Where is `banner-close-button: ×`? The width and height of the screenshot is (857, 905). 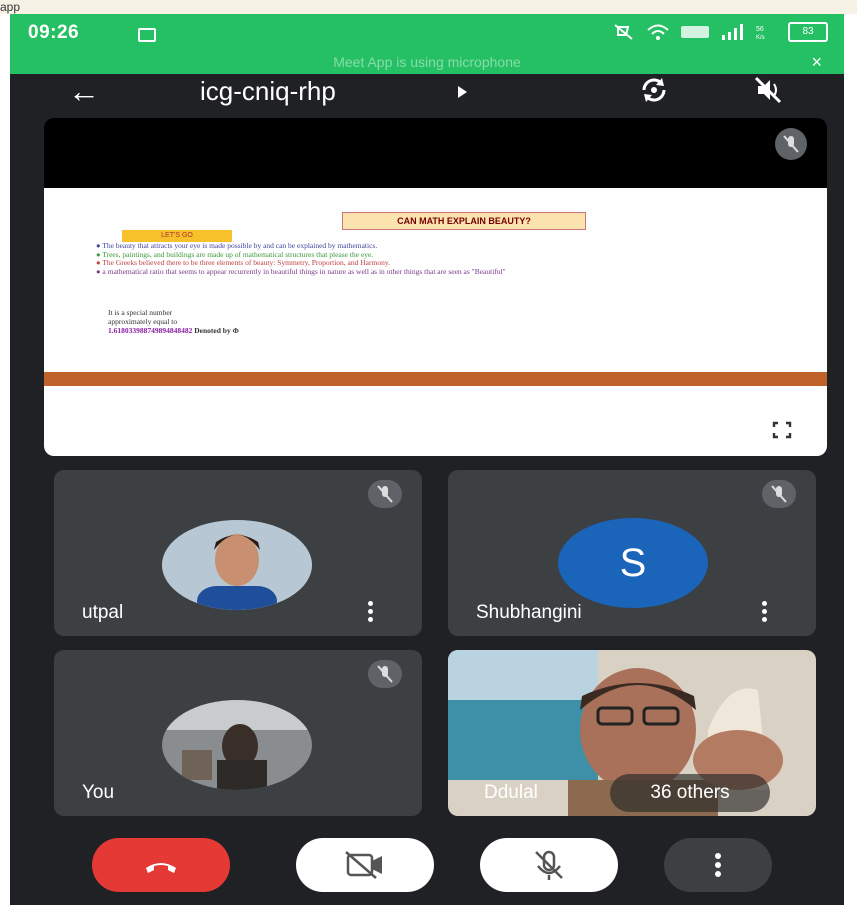
banner-close-button: × is located at coordinates (816, 62).